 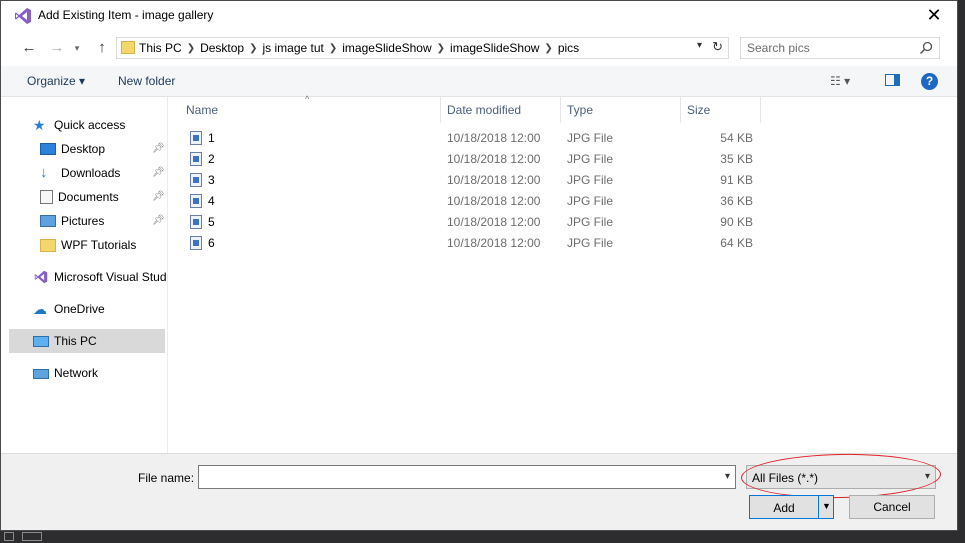 What do you see at coordinates (818, 507) in the screenshot?
I see `split-divider` at bounding box center [818, 507].